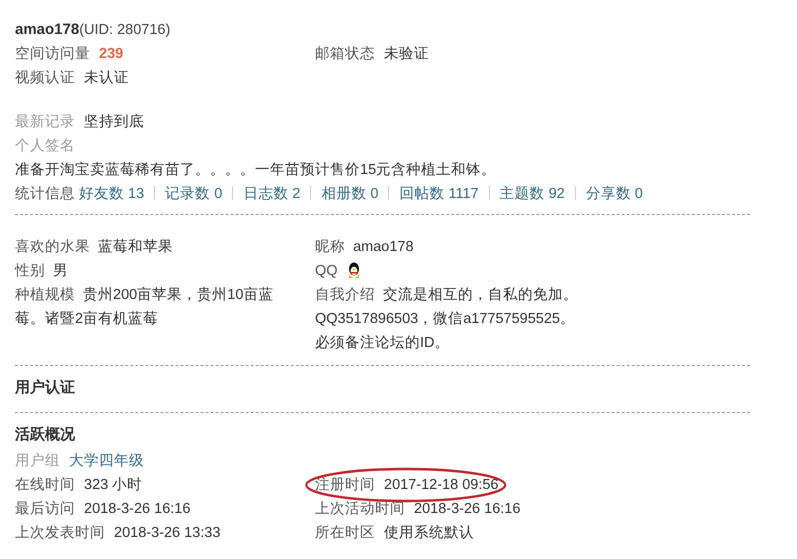  Describe the element at coordinates (480, 295) in the screenshot. I see `field-value: 交流是相互的，自私的免加。` at that location.